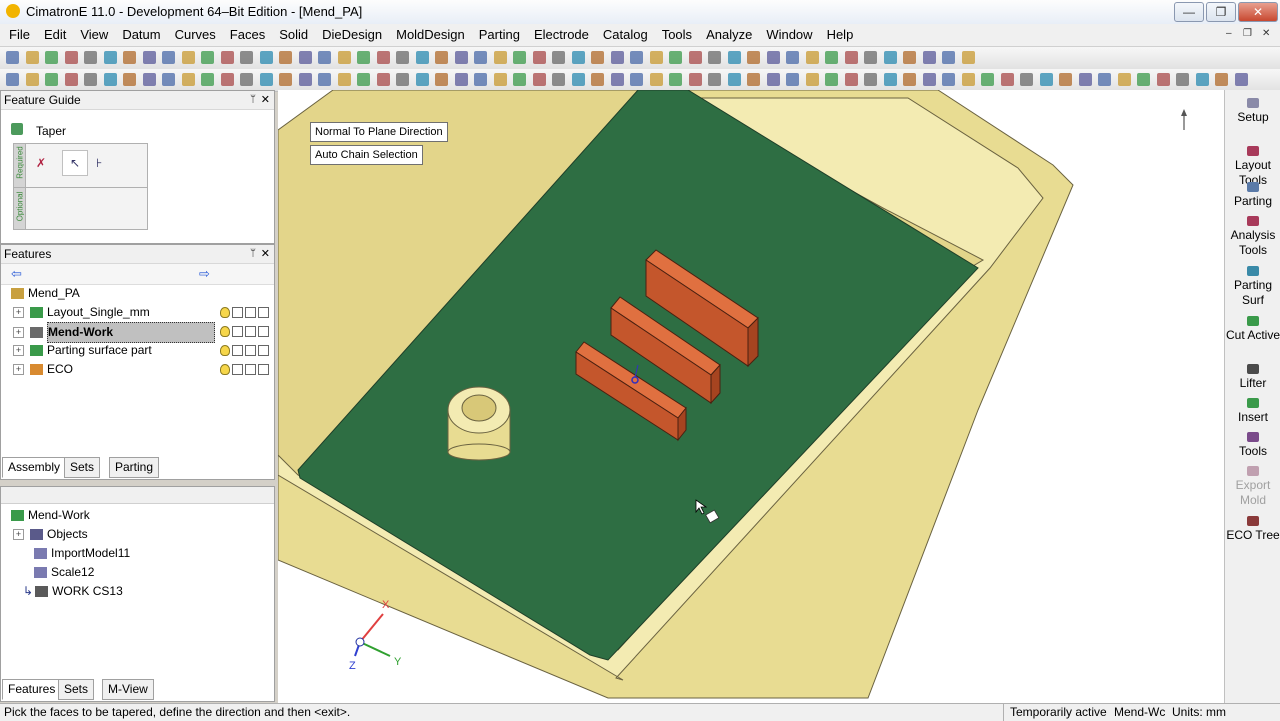 The height and width of the screenshot is (721, 1280). What do you see at coordinates (50, 534) in the screenshot?
I see `tree-item-objects: + Objects` at bounding box center [50, 534].